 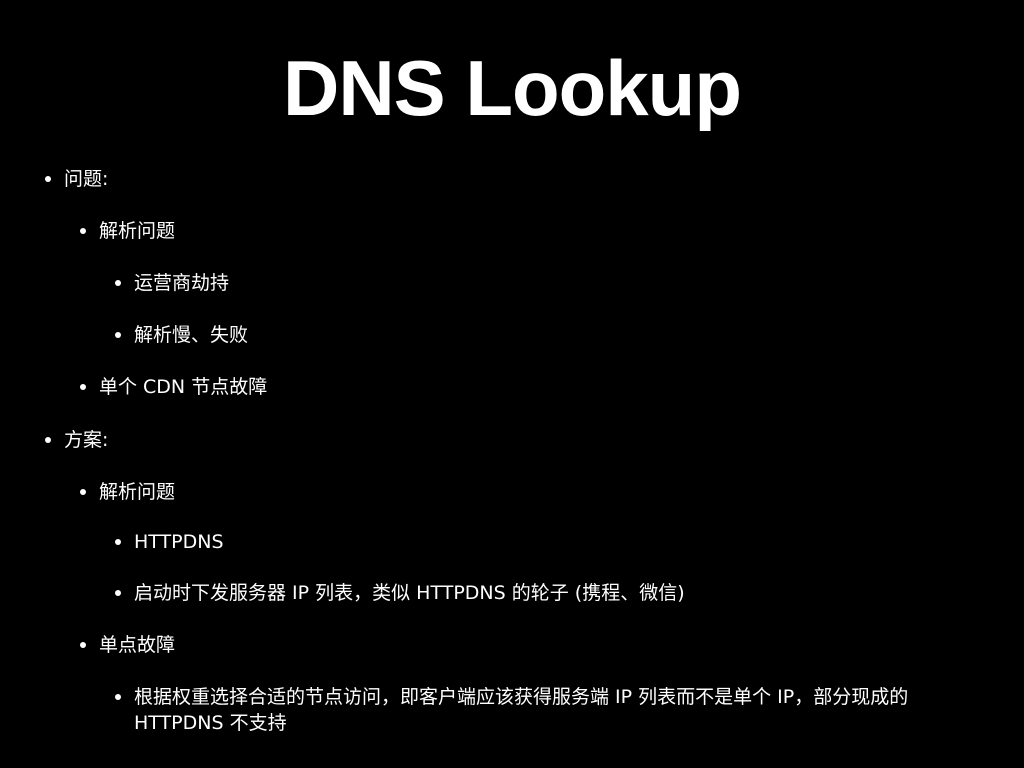 I want to click on bullet-text: 运营商劫持, so click(x=182, y=283).